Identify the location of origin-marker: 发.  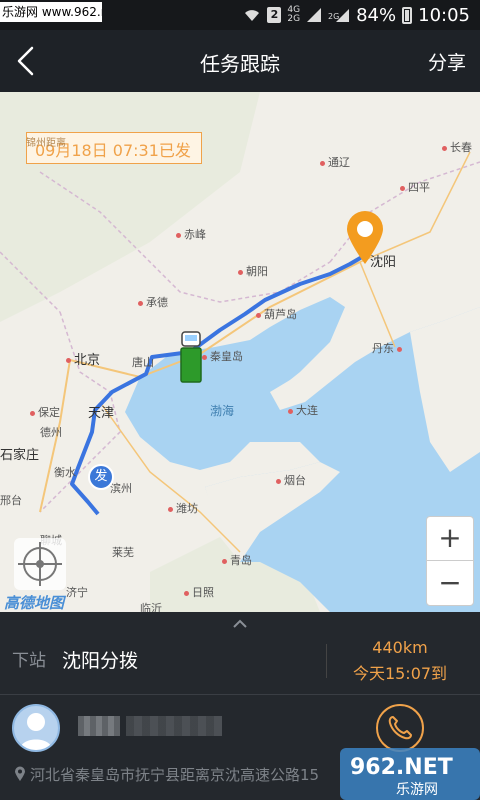
(101, 477).